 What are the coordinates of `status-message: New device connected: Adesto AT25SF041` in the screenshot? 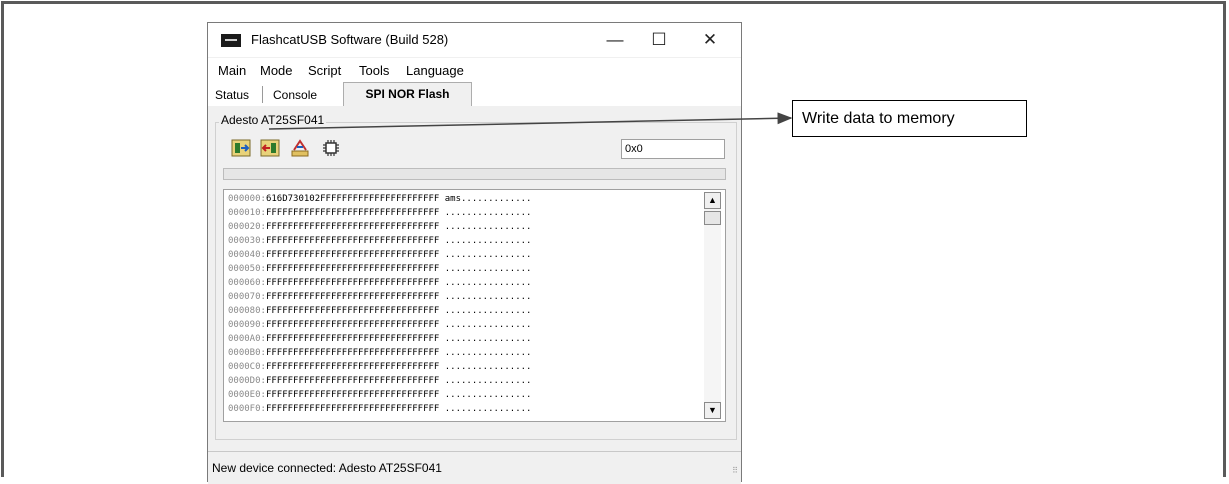 It's located at (327, 468).